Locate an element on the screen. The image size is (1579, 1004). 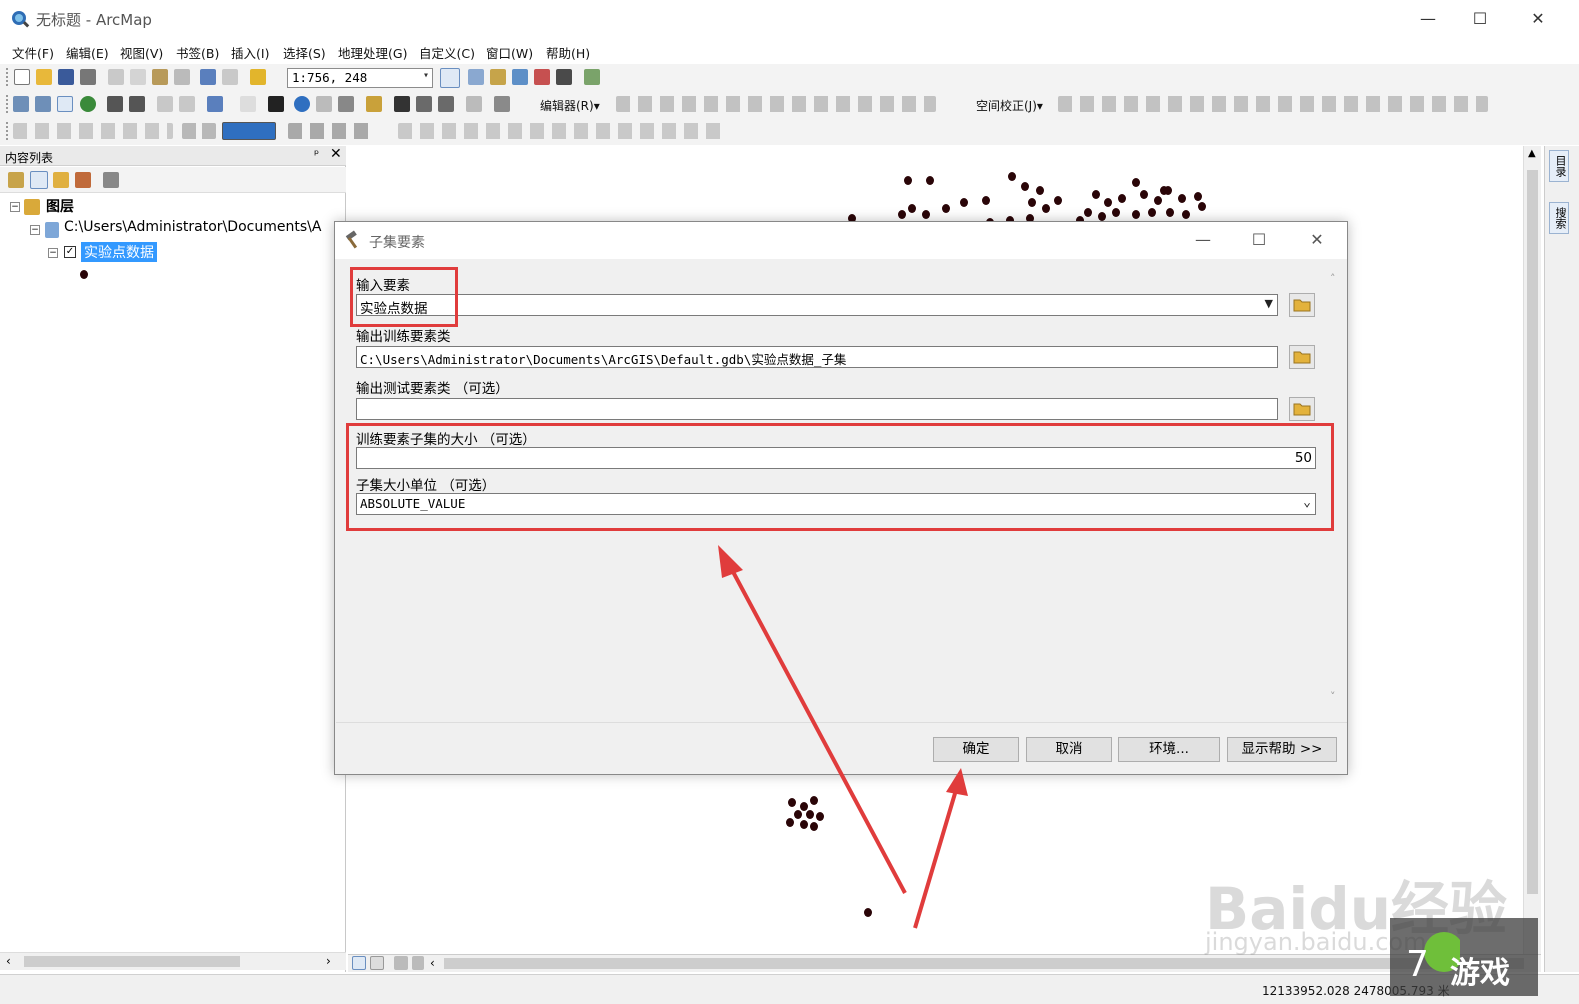
game-watermark-text: 游戏 is located at coordinates (1480, 973).